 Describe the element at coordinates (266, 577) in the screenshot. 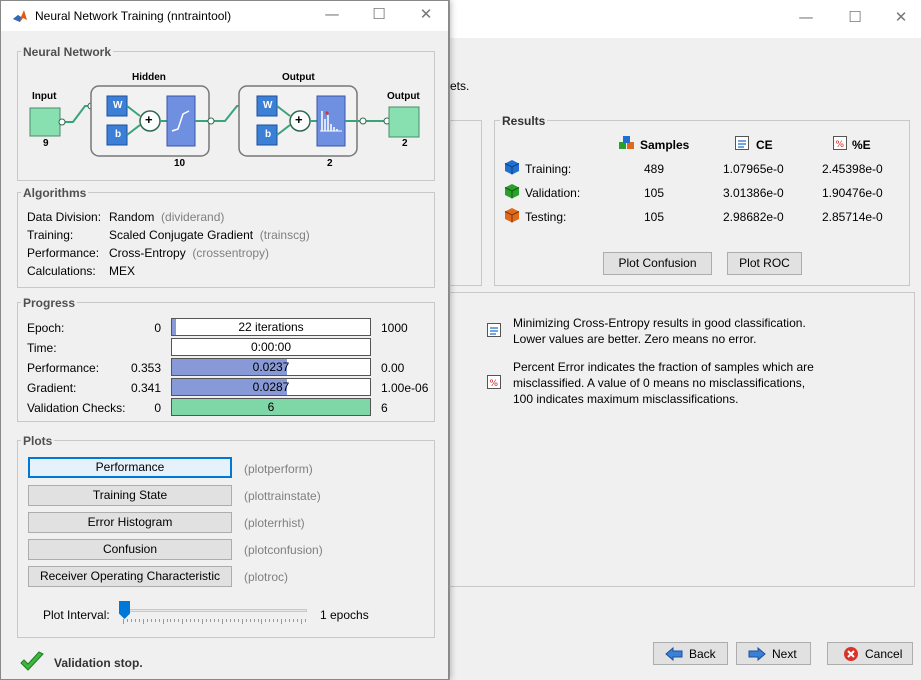

I see `plot-roc-fn: (plotroc)` at that location.